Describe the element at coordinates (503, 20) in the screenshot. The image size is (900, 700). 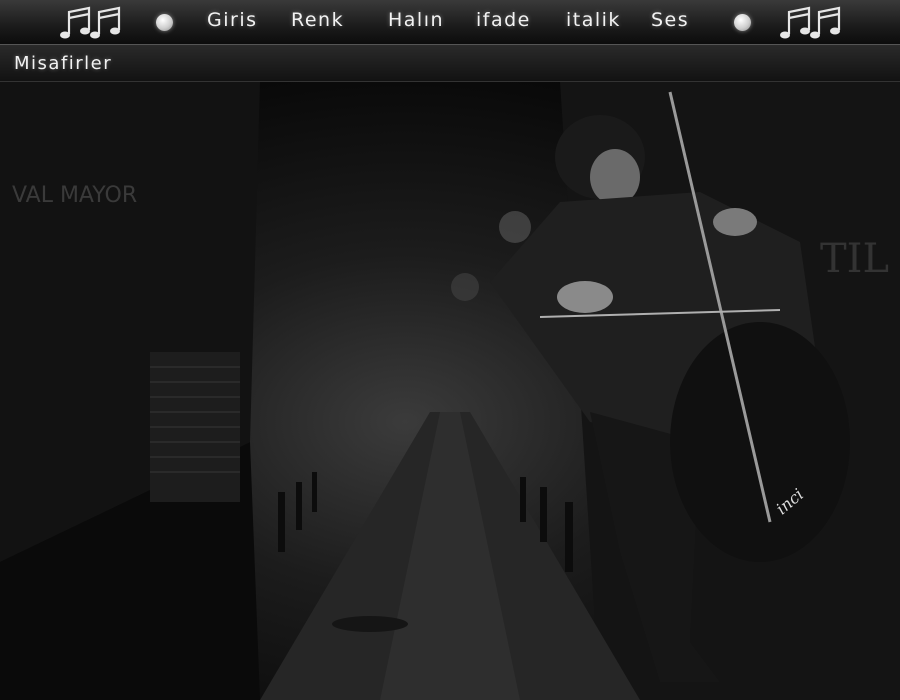
I see `menu-item-ifade: ifade` at that location.